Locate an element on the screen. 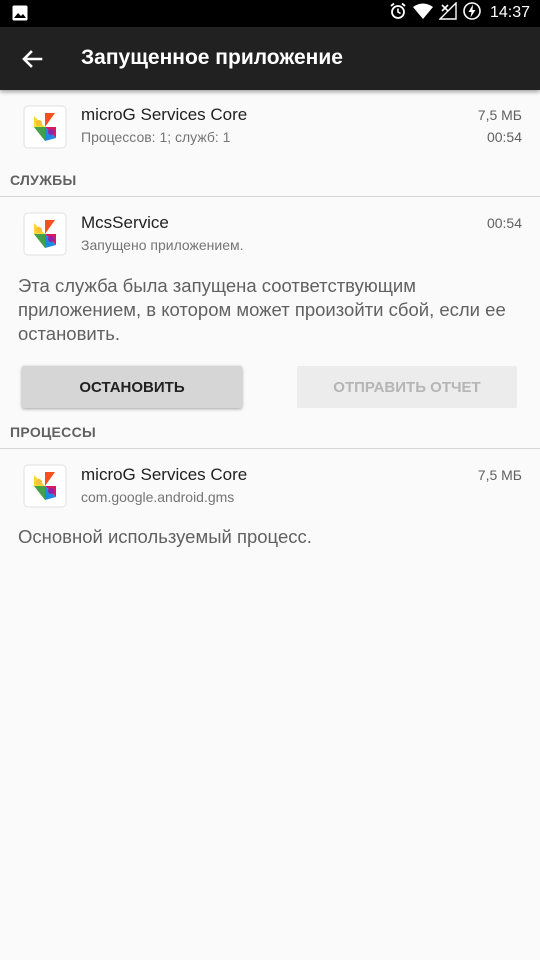  arrow-back-icon is located at coordinates (32, 59).